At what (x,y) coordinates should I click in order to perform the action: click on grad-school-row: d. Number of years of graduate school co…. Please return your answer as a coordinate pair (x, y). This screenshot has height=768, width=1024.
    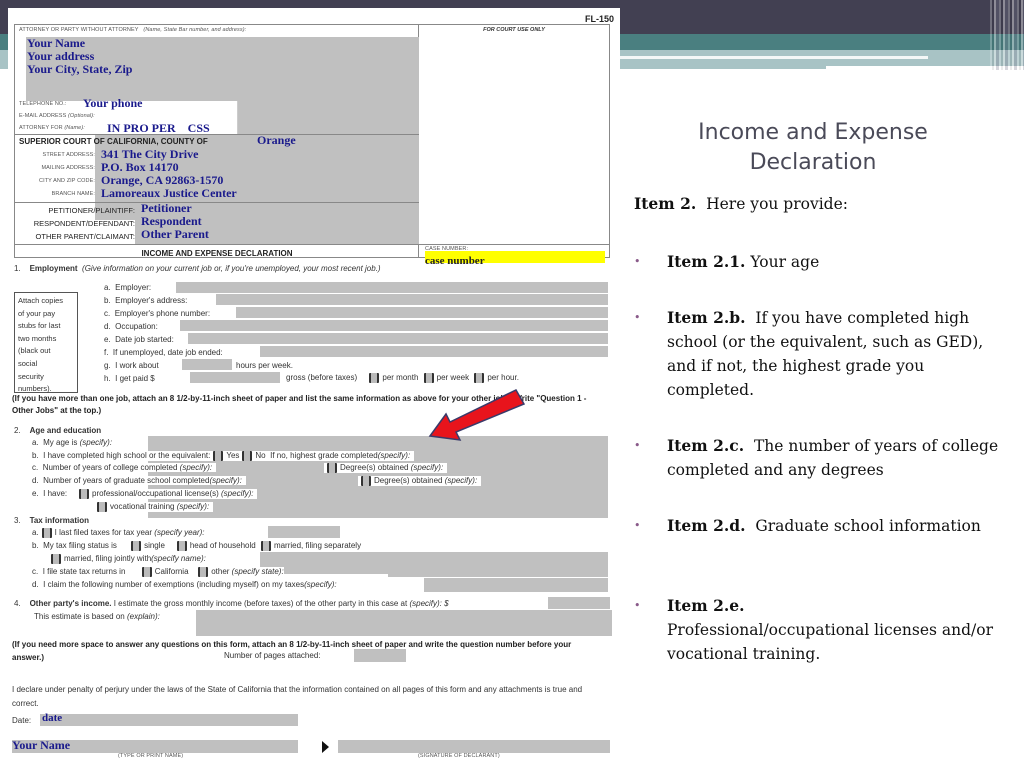
    Looking at the image, I should click on (139, 480).